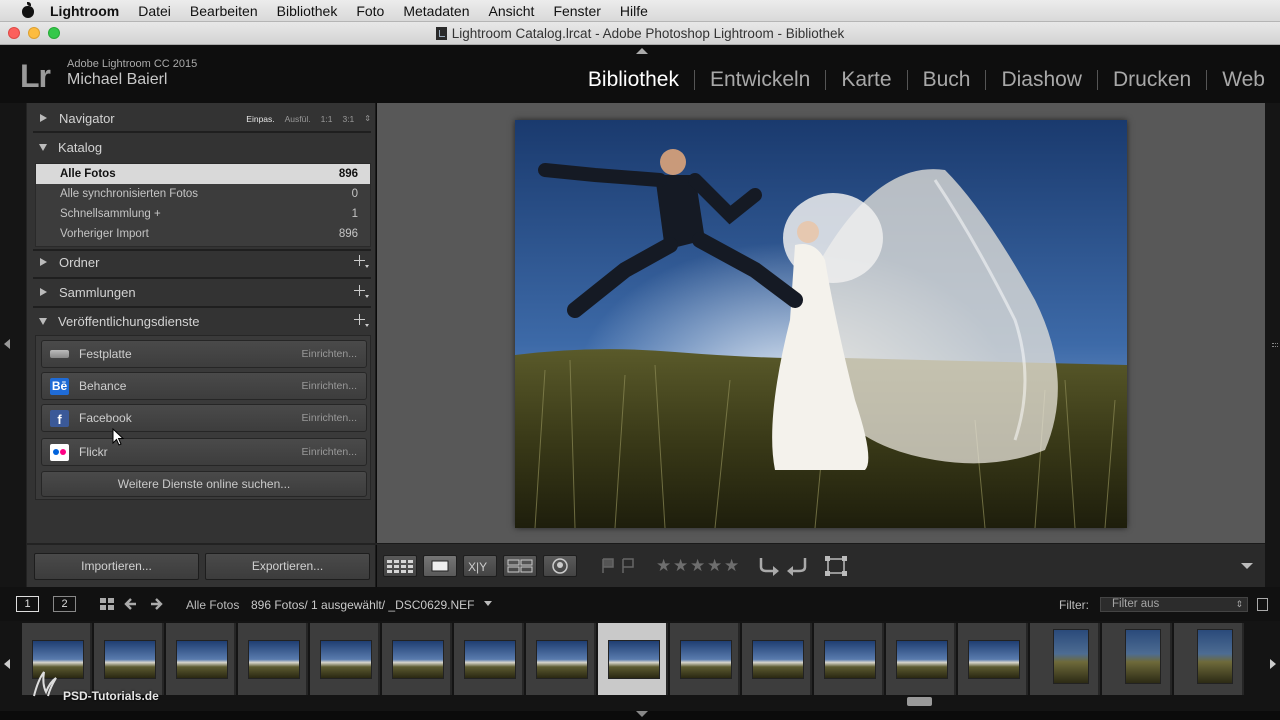 This screenshot has height=720, width=1280. What do you see at coordinates (7, 344) in the screenshot?
I see `left-panel-toggle-icon` at bounding box center [7, 344].